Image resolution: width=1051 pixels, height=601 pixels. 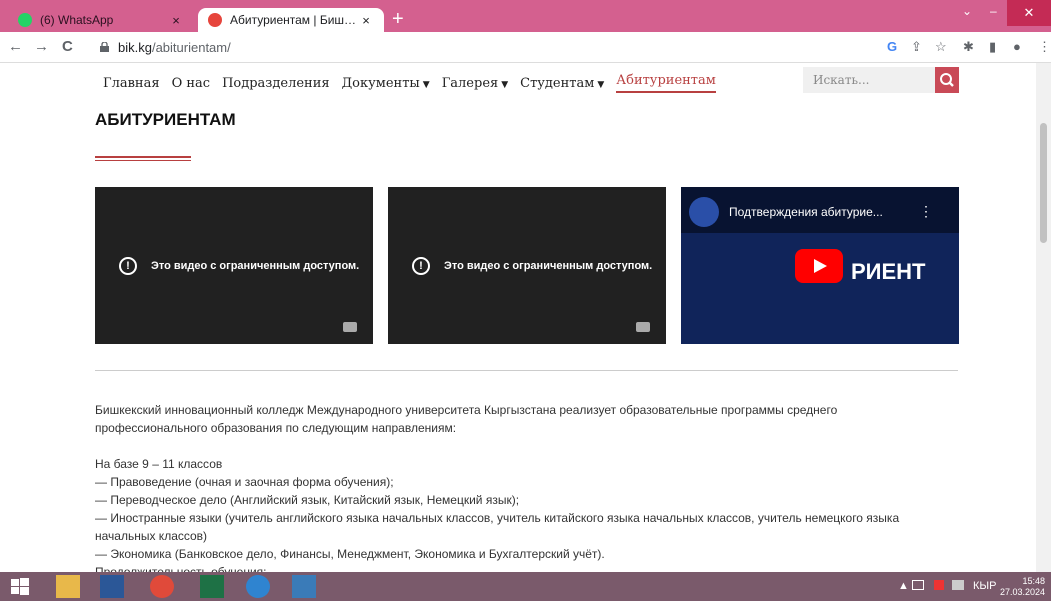 What do you see at coordinates (77, 20) in the screenshot?
I see `tab-title: (6) WhatsApp` at bounding box center [77, 20].